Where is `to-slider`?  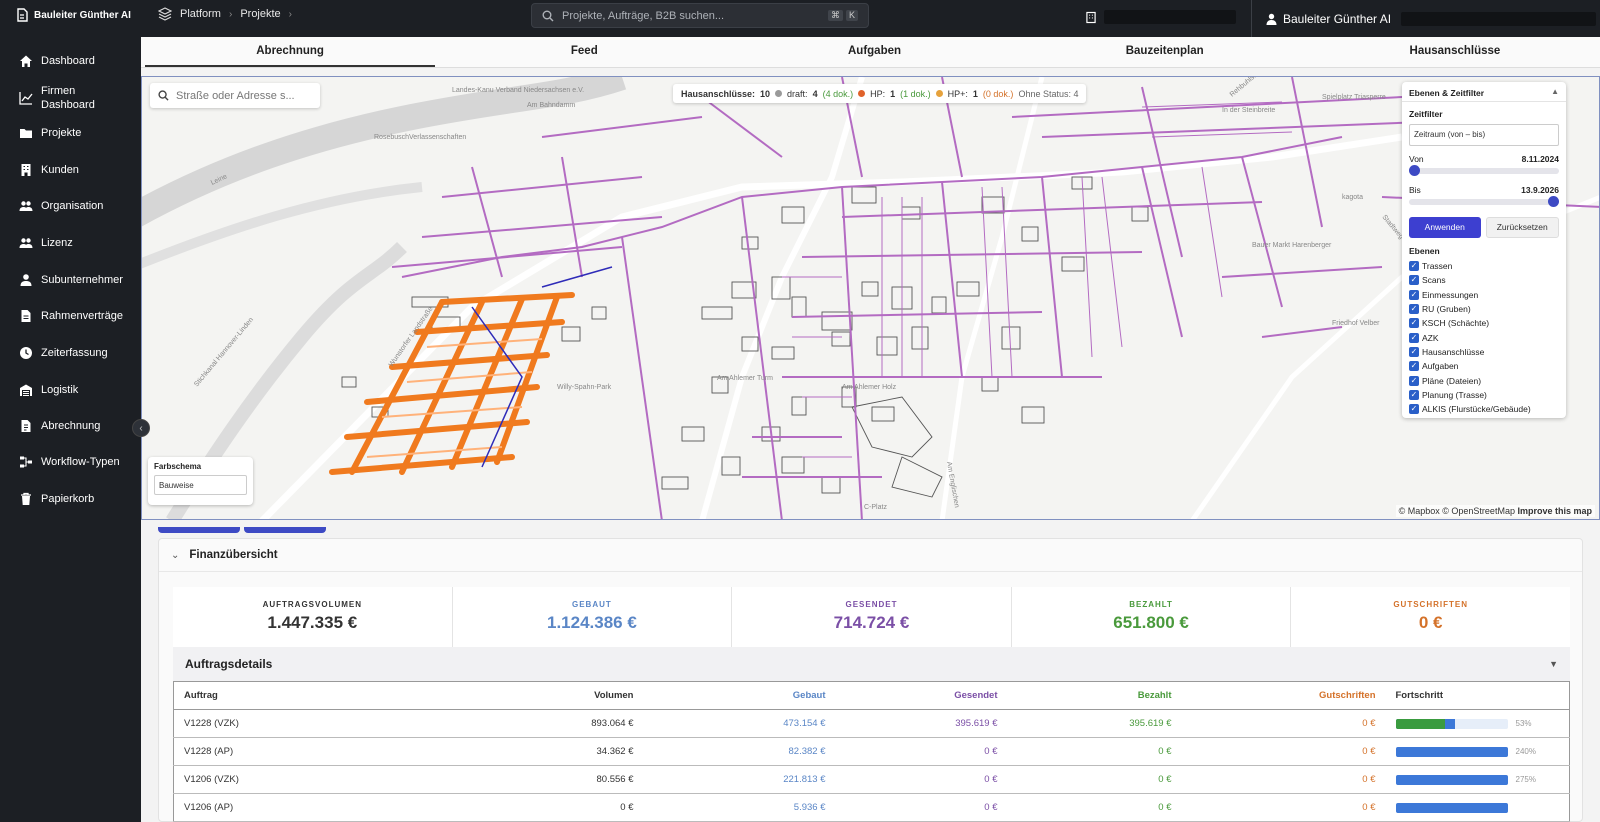
to-slider is located at coordinates (1484, 201).